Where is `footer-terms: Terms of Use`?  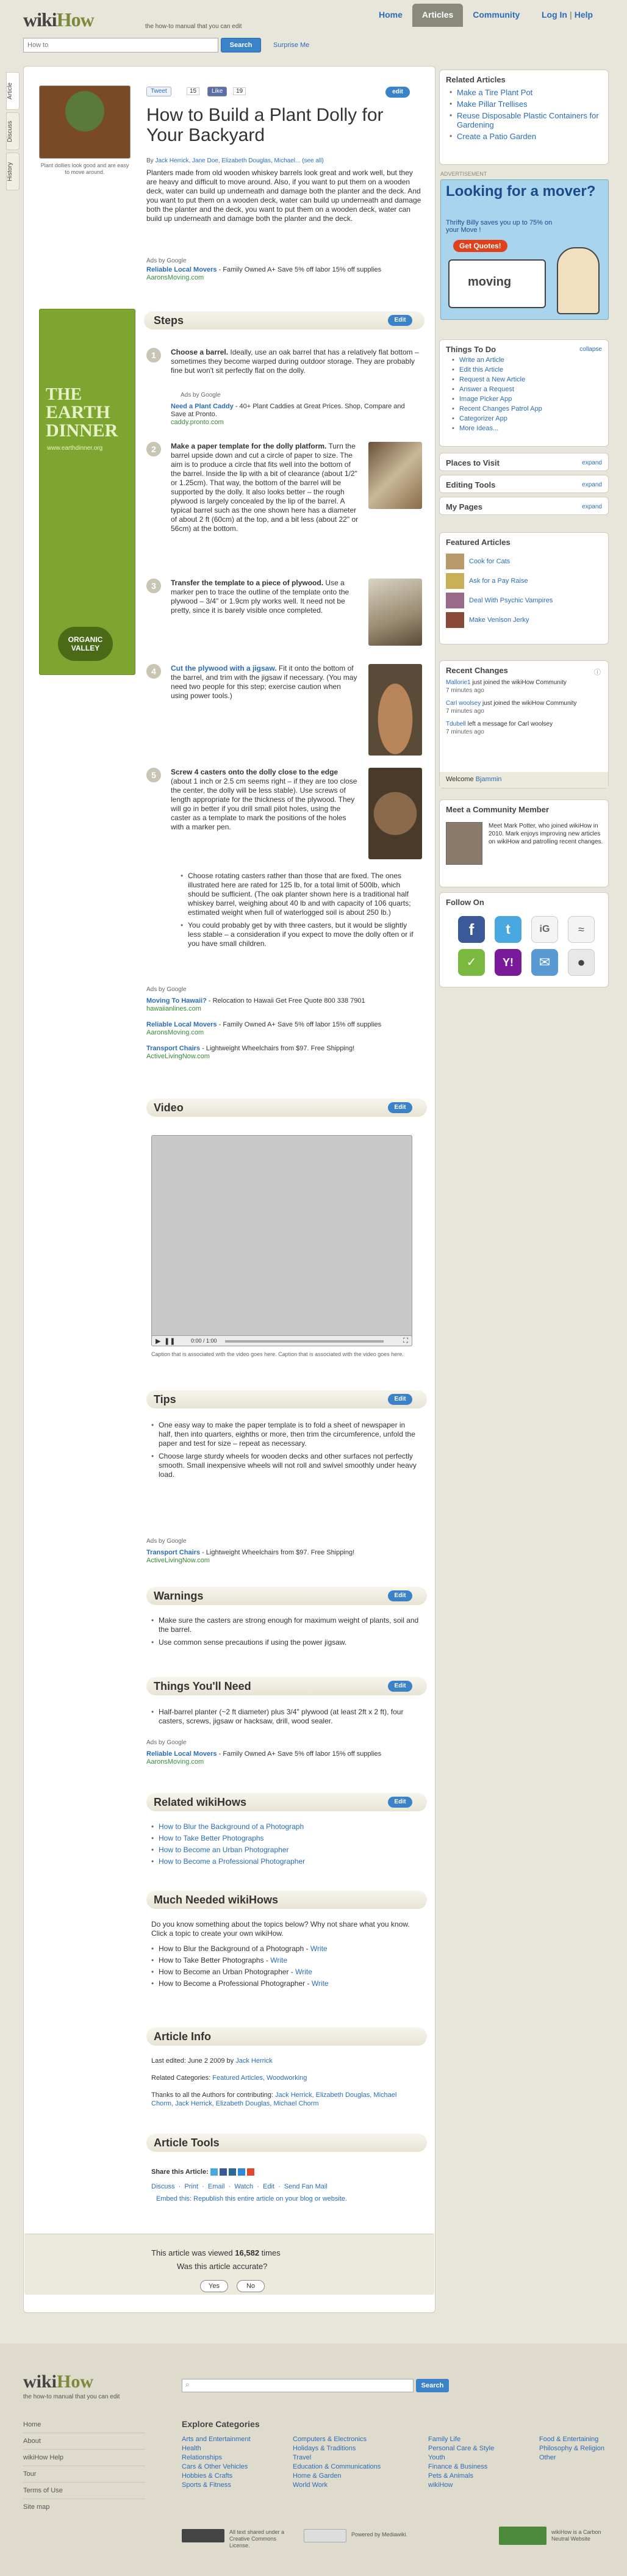
footer-terms: Terms of Use is located at coordinates (43, 2490).